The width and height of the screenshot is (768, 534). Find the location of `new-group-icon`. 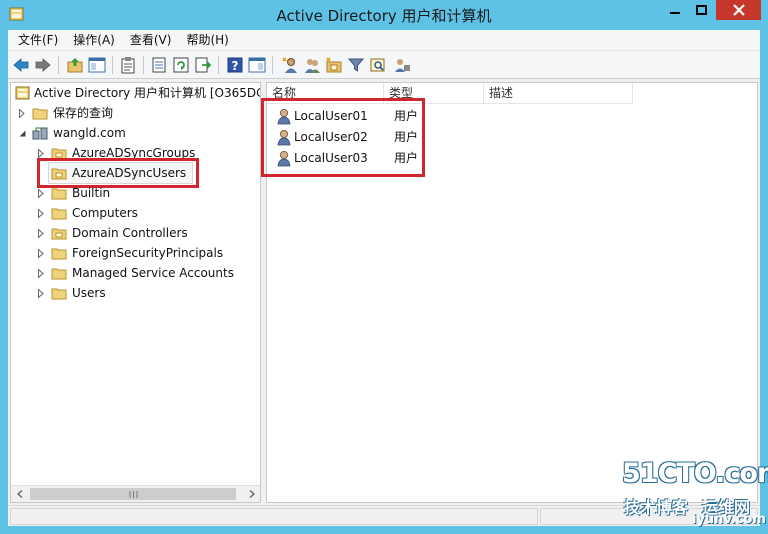

new-group-icon is located at coordinates (312, 66).